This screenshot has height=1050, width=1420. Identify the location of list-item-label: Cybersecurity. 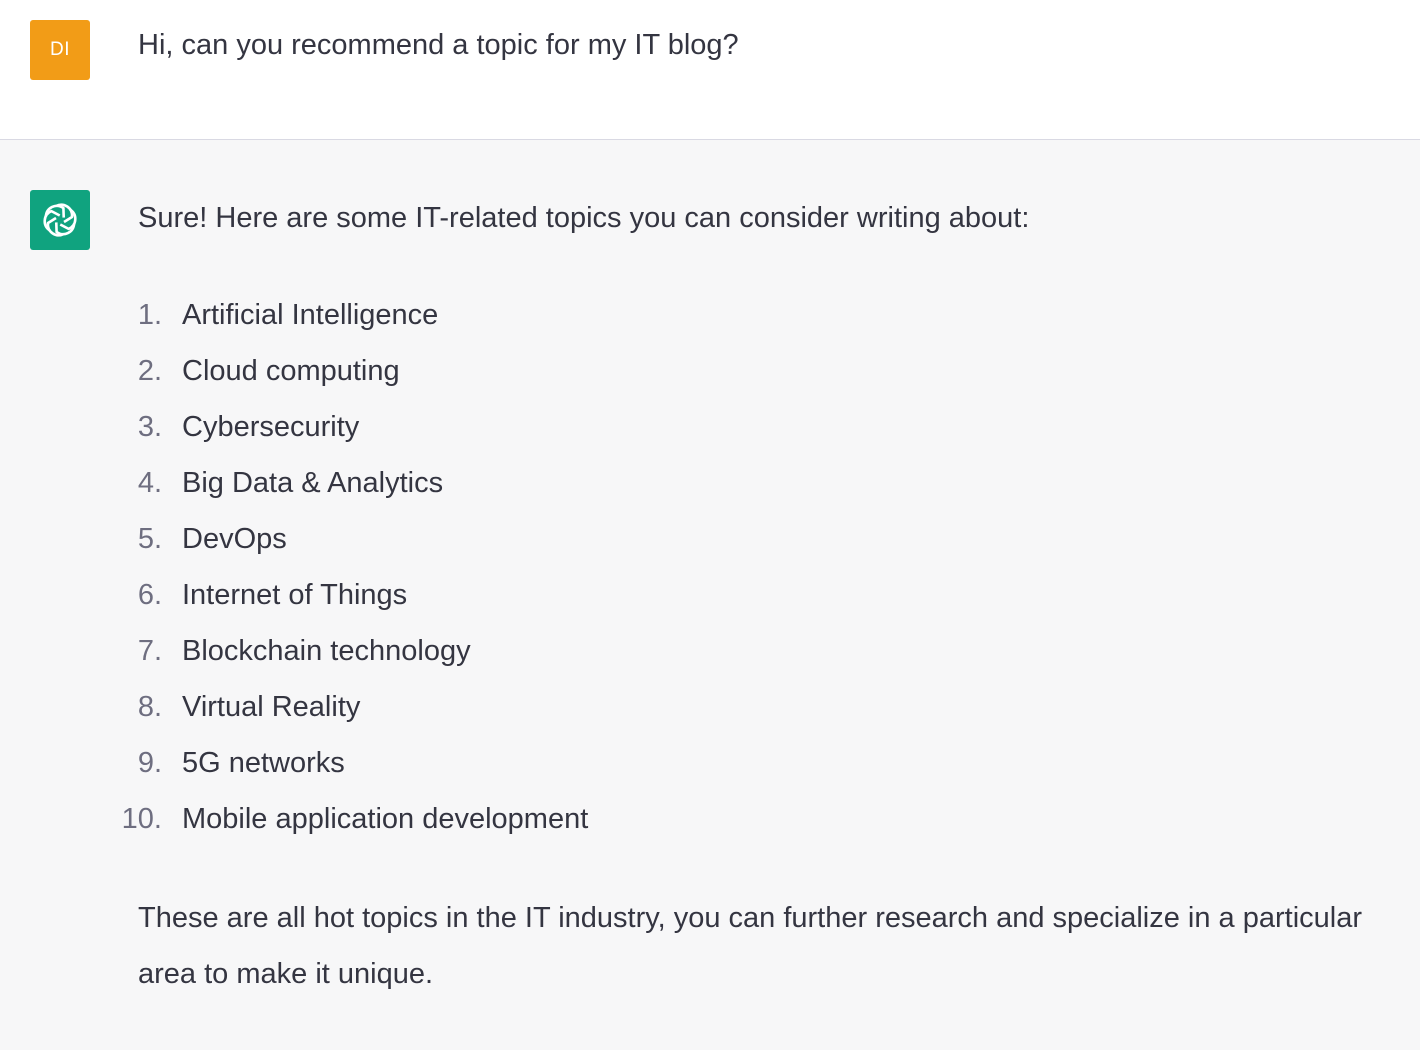
(271, 427).